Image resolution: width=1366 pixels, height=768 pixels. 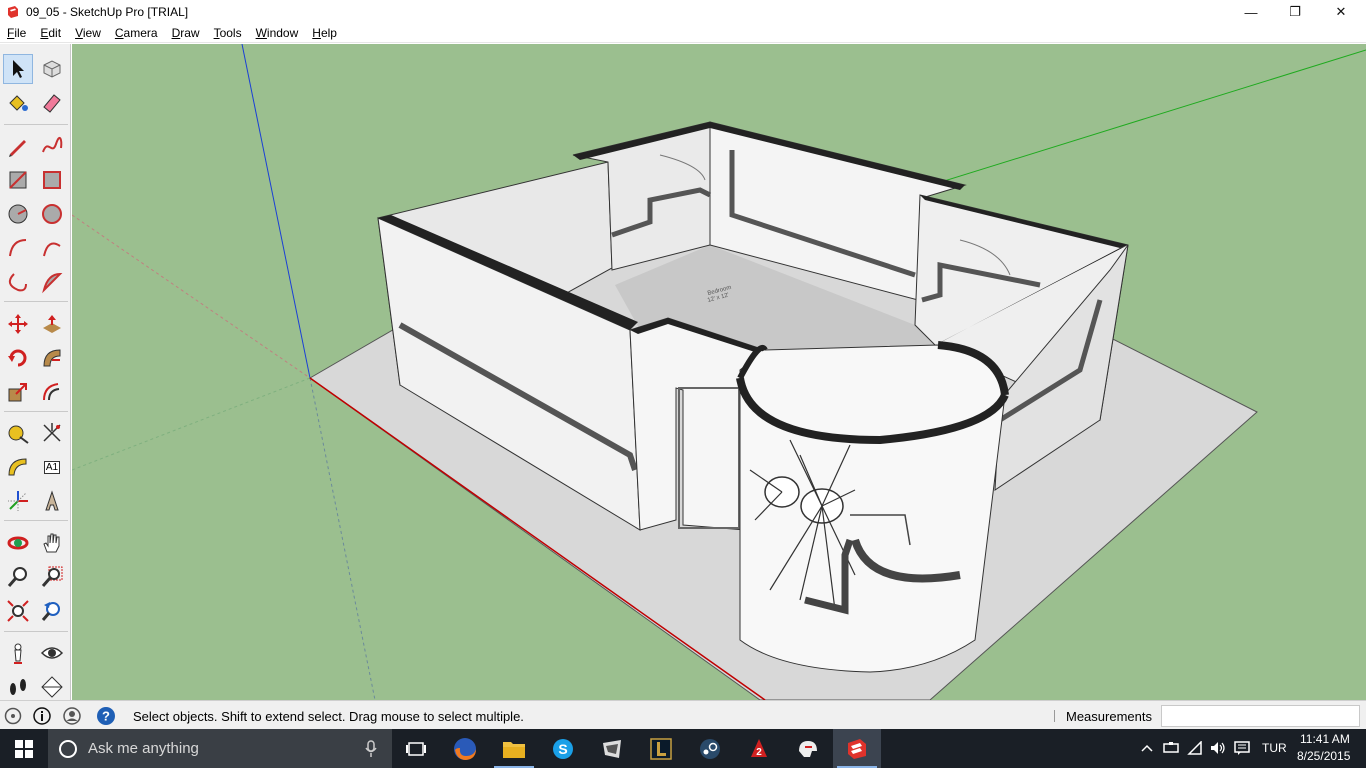 I want to click on orbit-tool-button, so click(x=18, y=543).